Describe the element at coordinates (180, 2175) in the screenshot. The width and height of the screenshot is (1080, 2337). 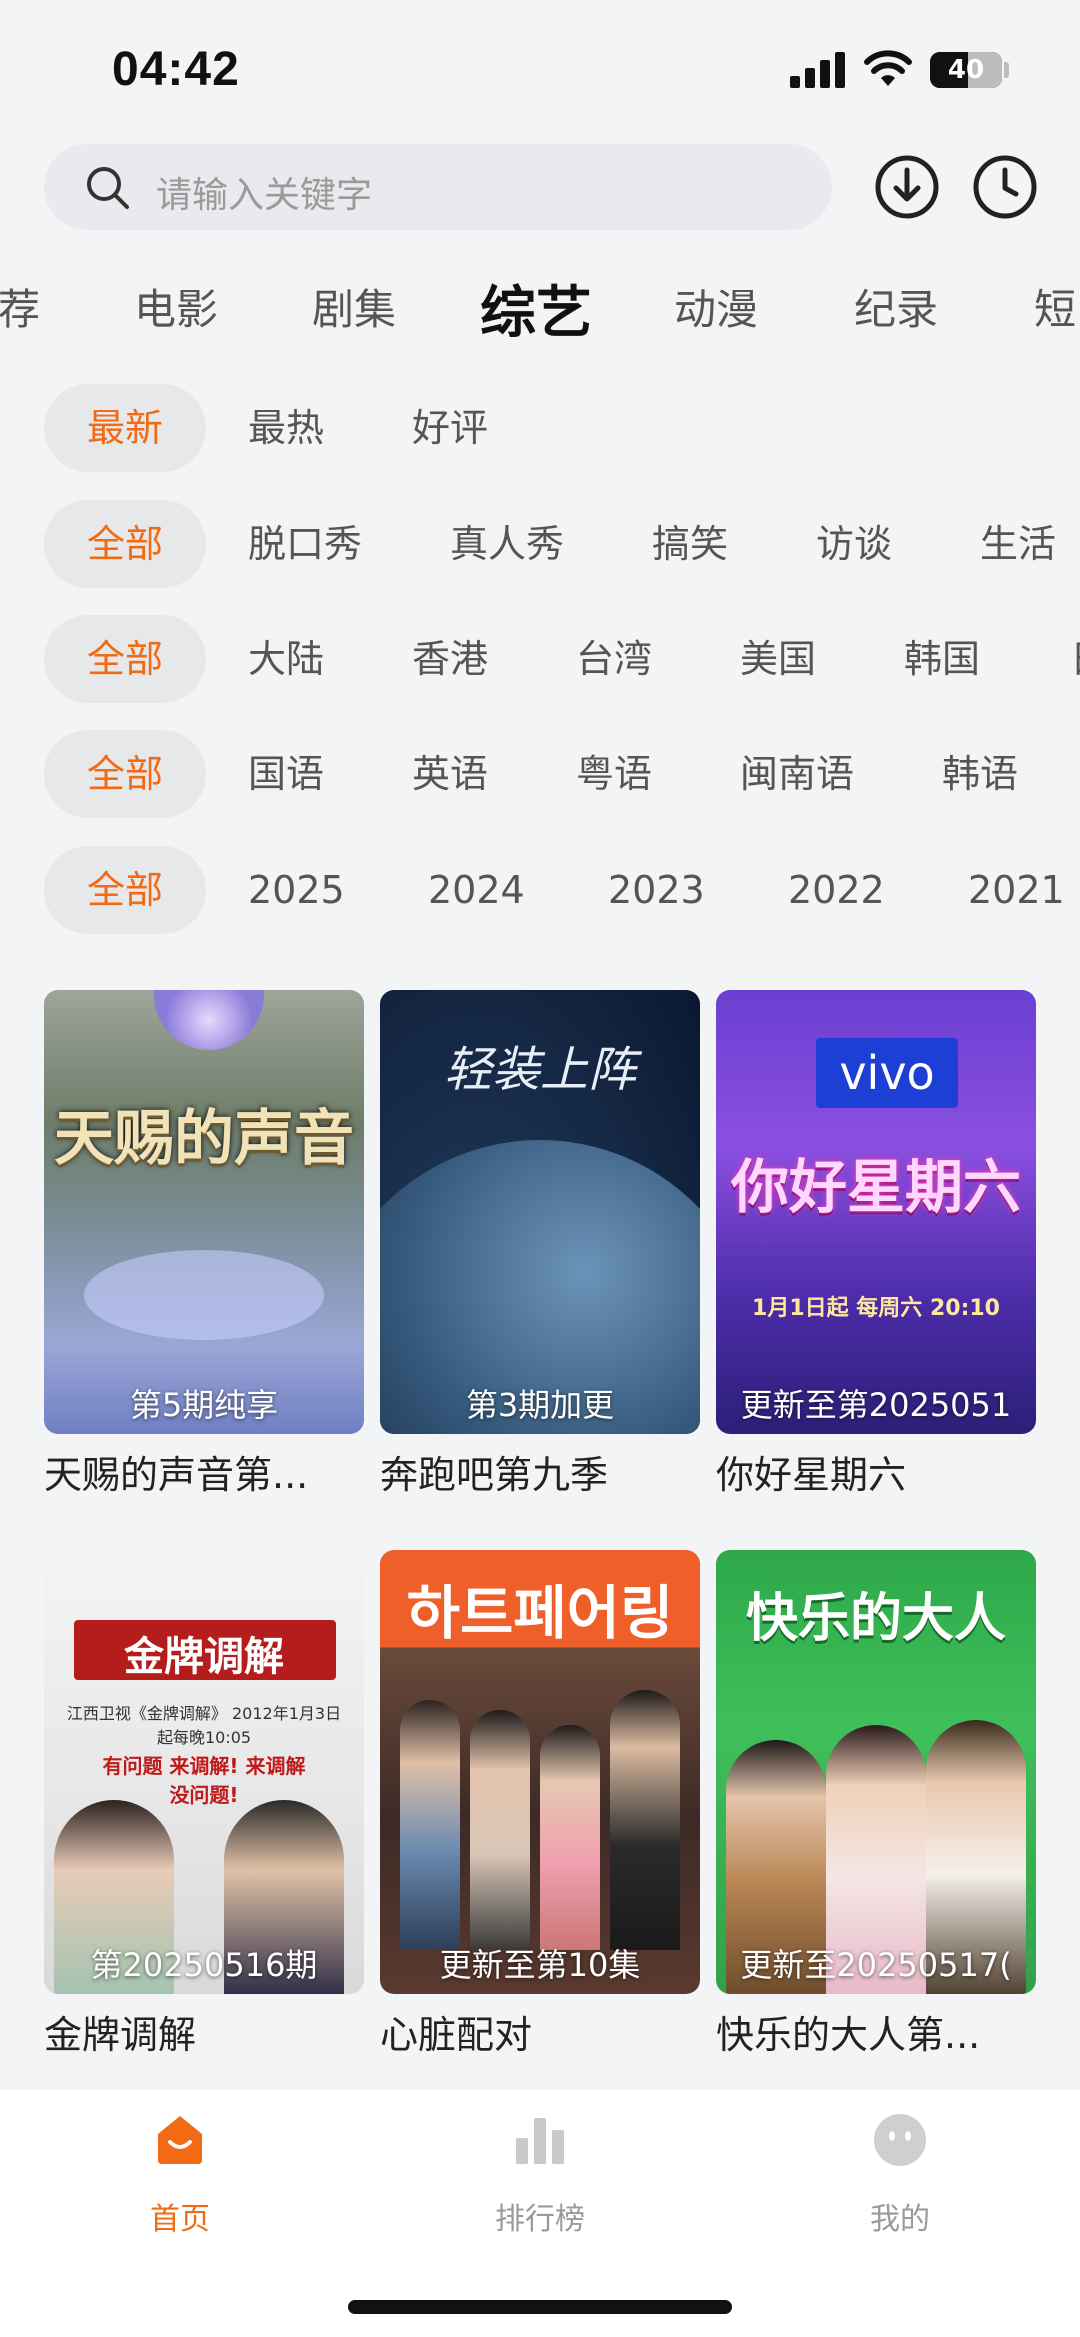
I see `tab-home: 首页` at that location.